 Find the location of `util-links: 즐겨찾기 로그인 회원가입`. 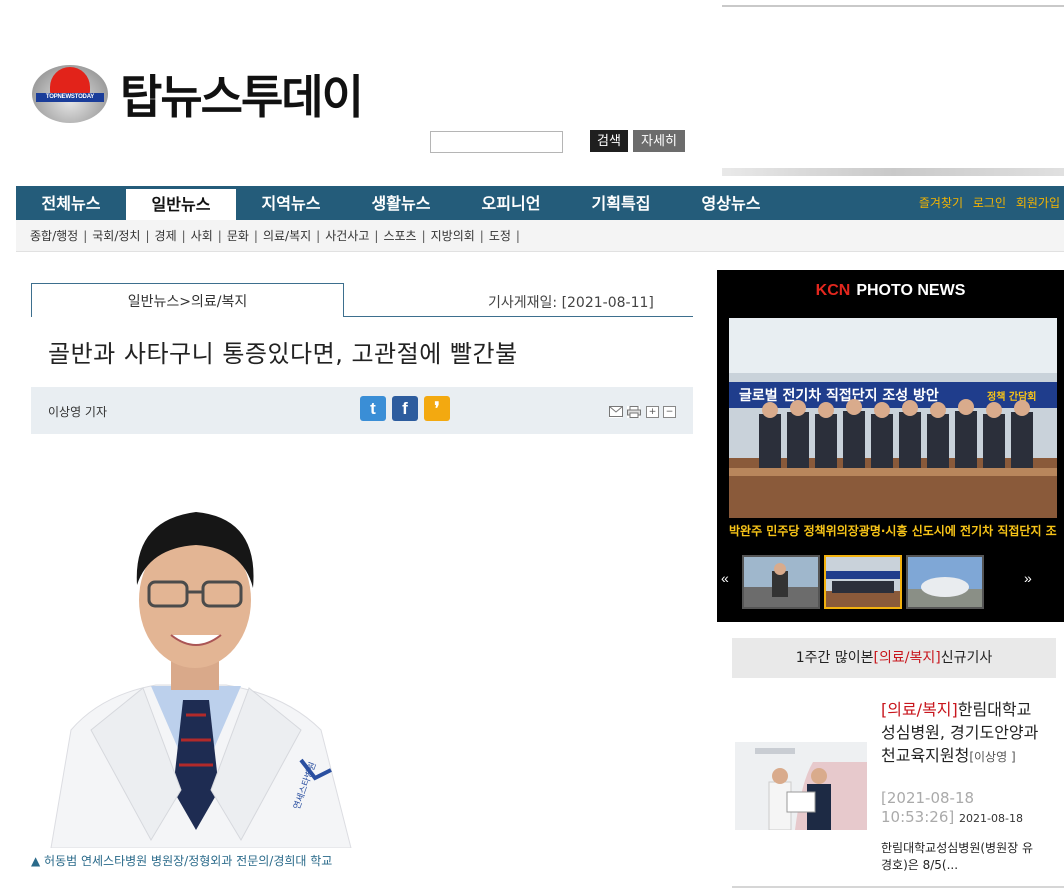

util-links: 즐겨찾기 로그인 회원가입 is located at coordinates (986, 203).